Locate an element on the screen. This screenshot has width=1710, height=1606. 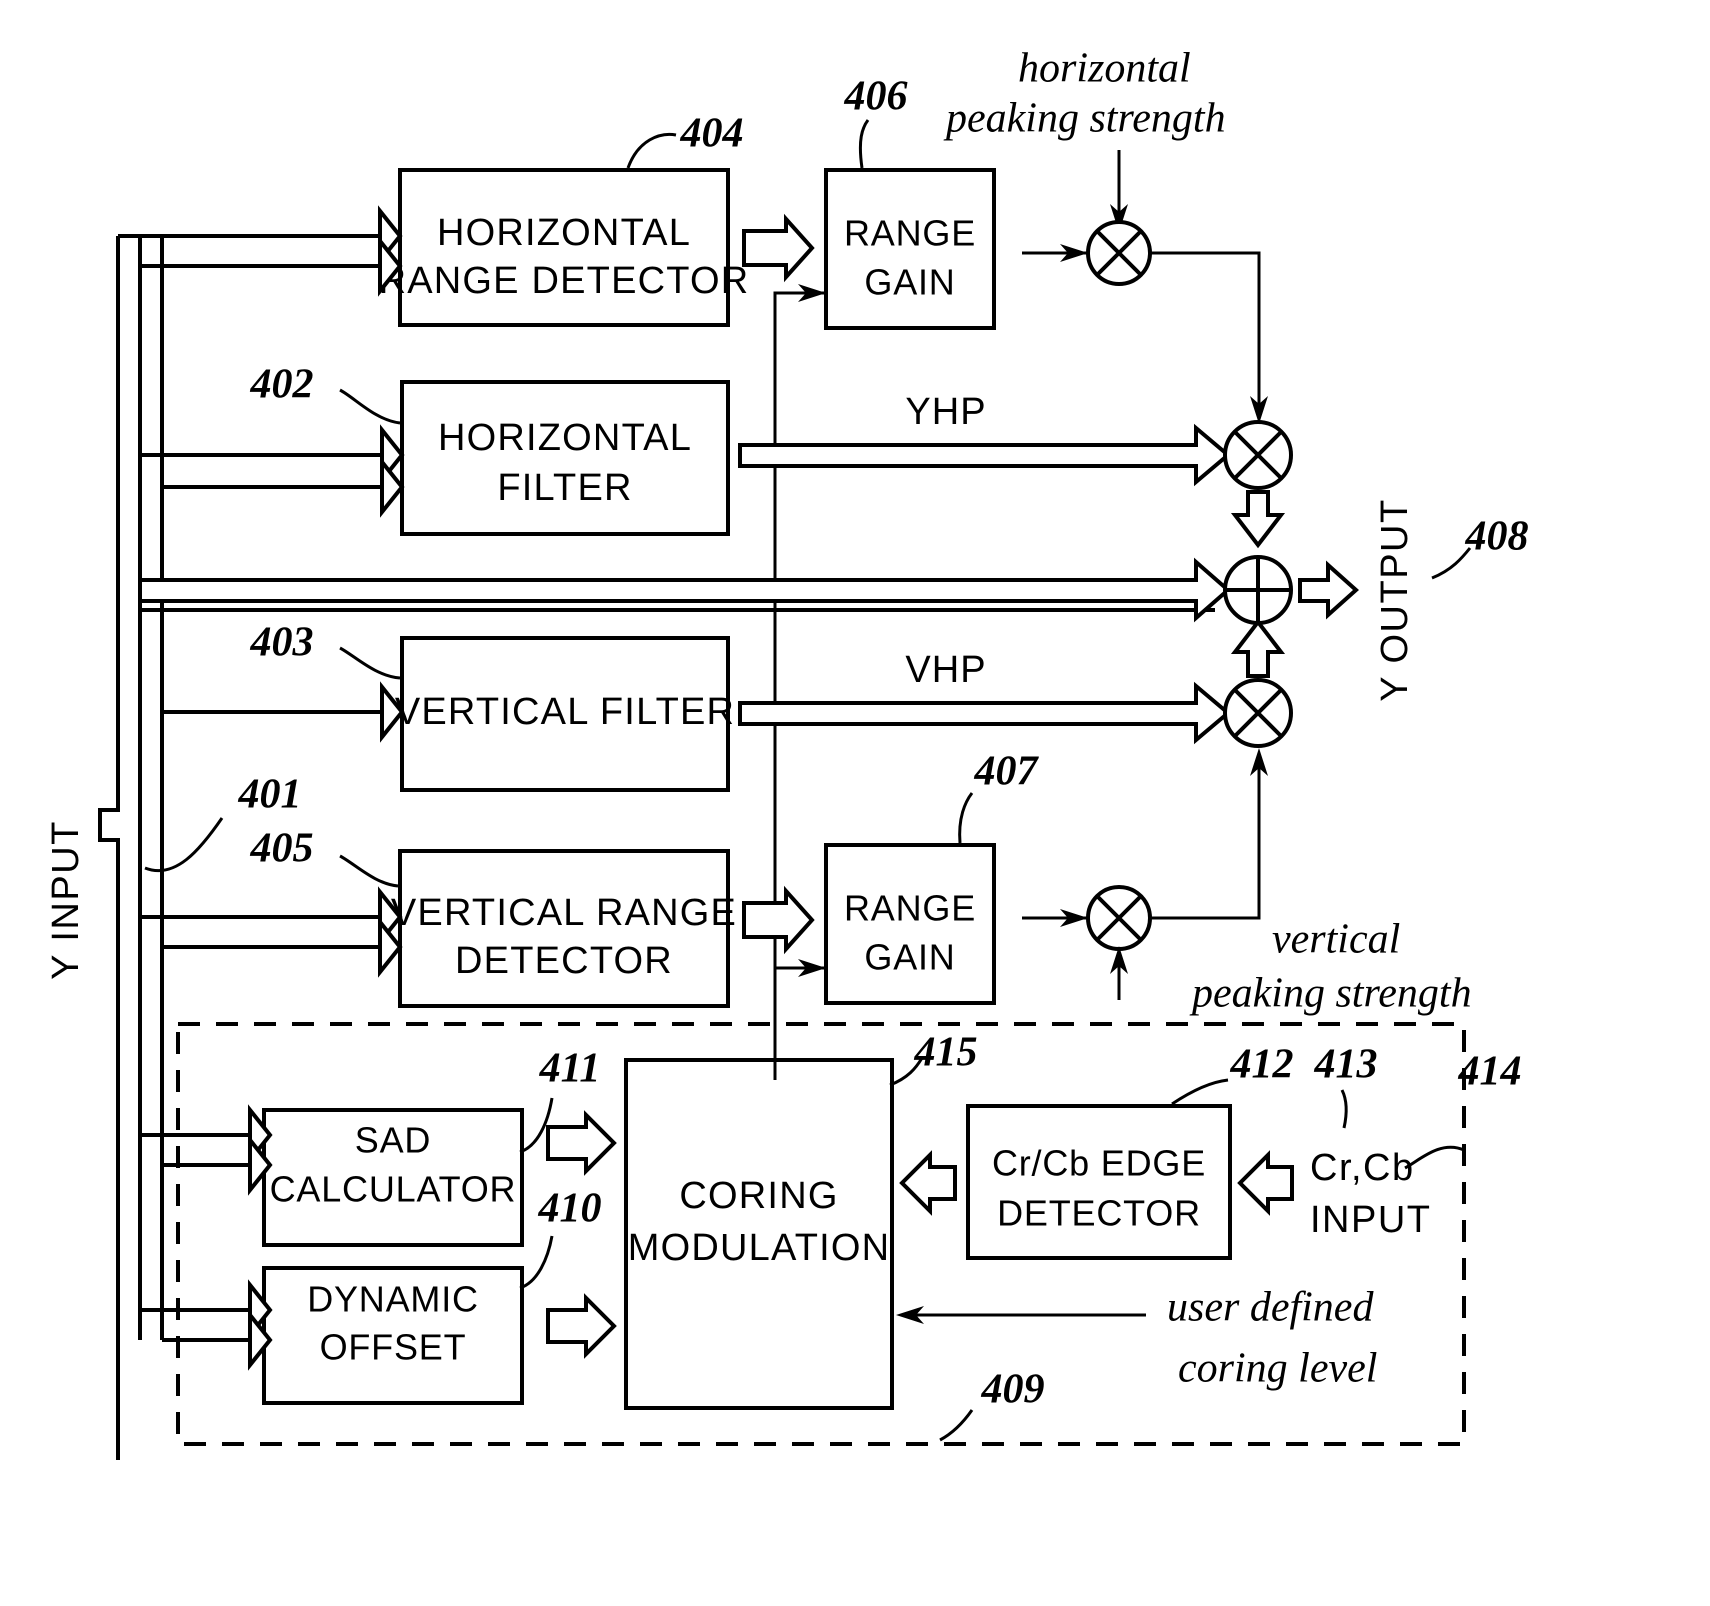
bus-arrow-to-sad is located at coordinates (260, 1150).